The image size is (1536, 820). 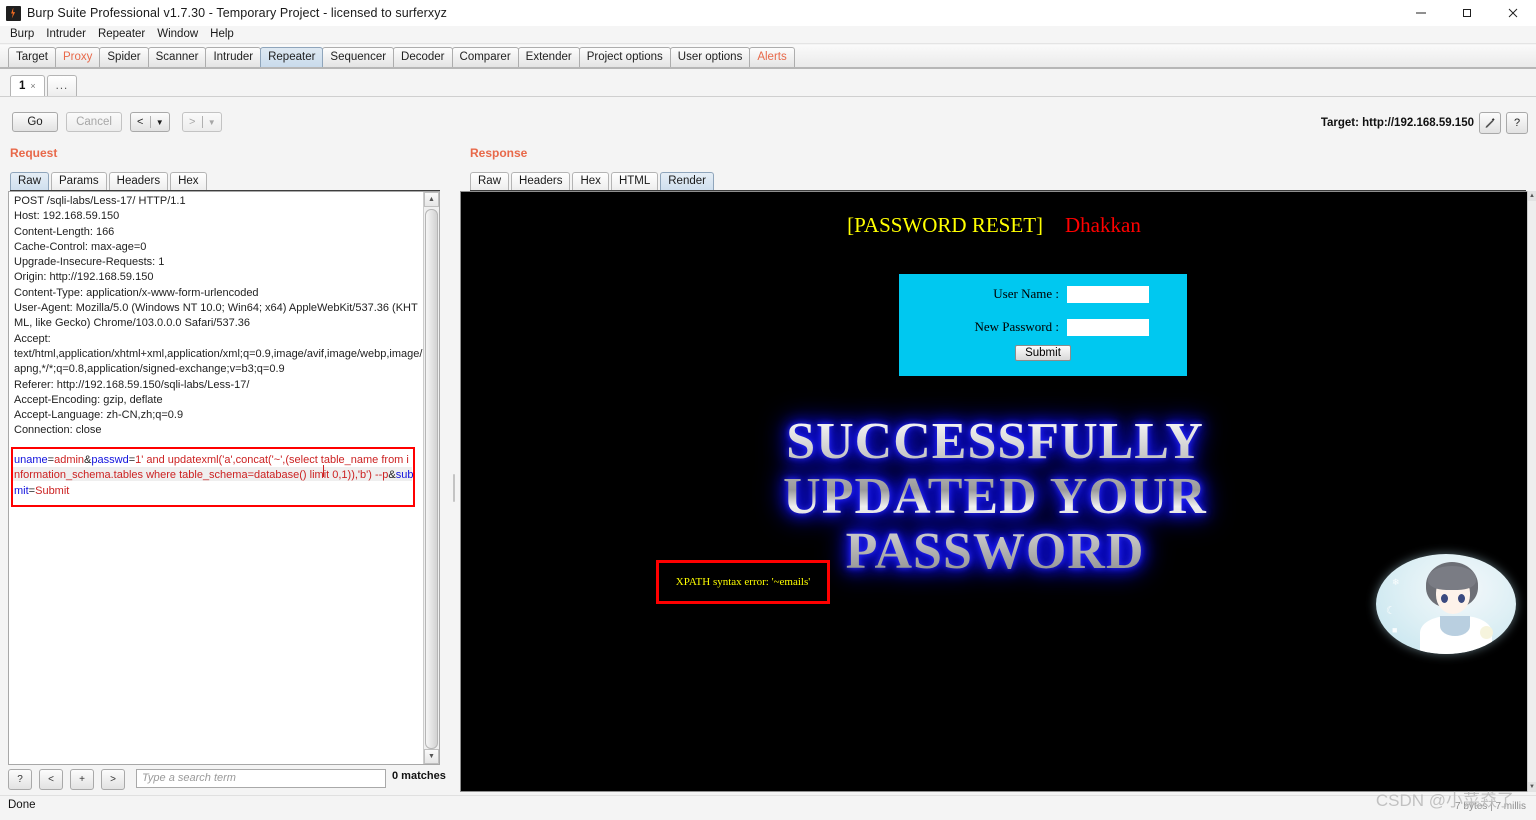 I want to click on request-scrollbar: ▲ ▼, so click(x=431, y=478).